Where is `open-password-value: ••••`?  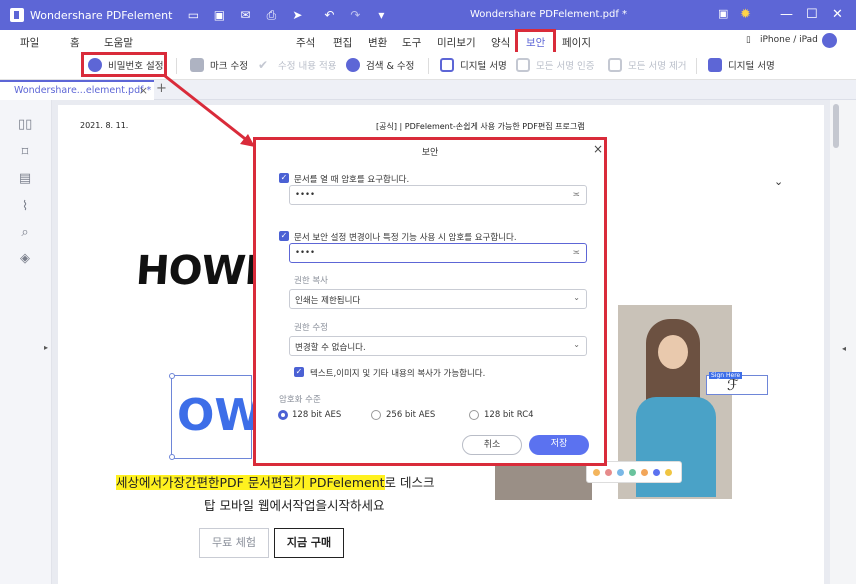
open-password-value: •••• is located at coordinates (305, 195).